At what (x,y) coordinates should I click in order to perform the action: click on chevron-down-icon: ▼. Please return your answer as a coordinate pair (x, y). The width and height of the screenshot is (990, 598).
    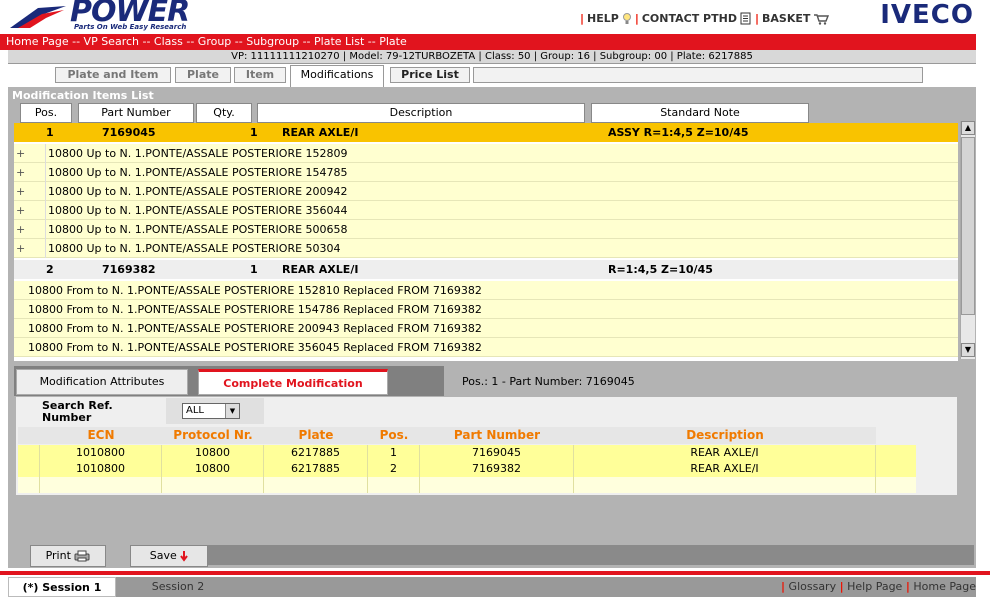
    Looking at the image, I should click on (232, 411).